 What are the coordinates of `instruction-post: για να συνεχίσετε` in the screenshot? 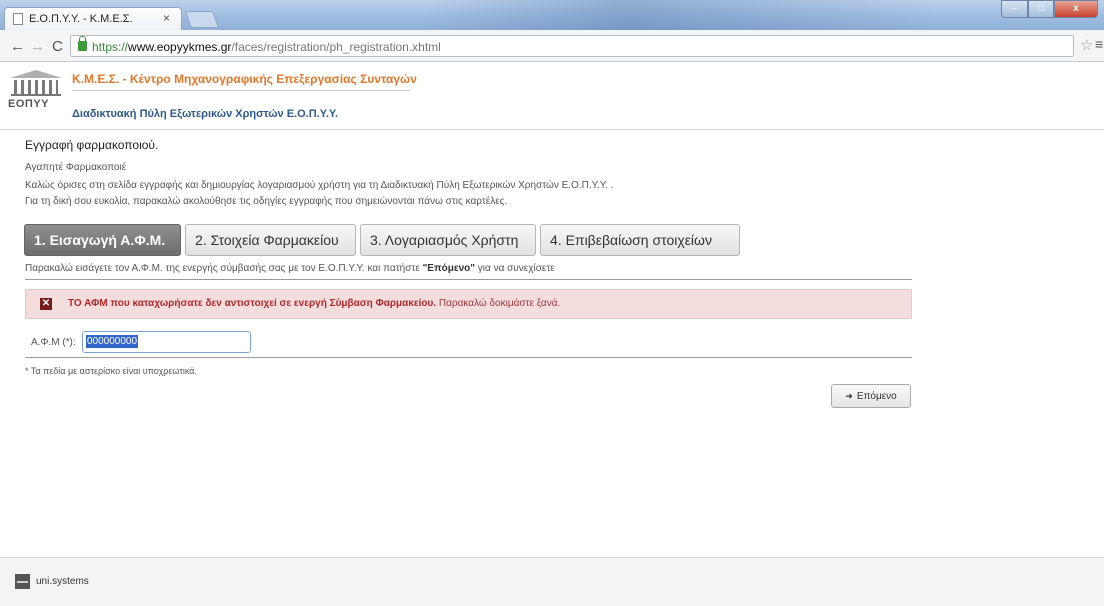 It's located at (515, 268).